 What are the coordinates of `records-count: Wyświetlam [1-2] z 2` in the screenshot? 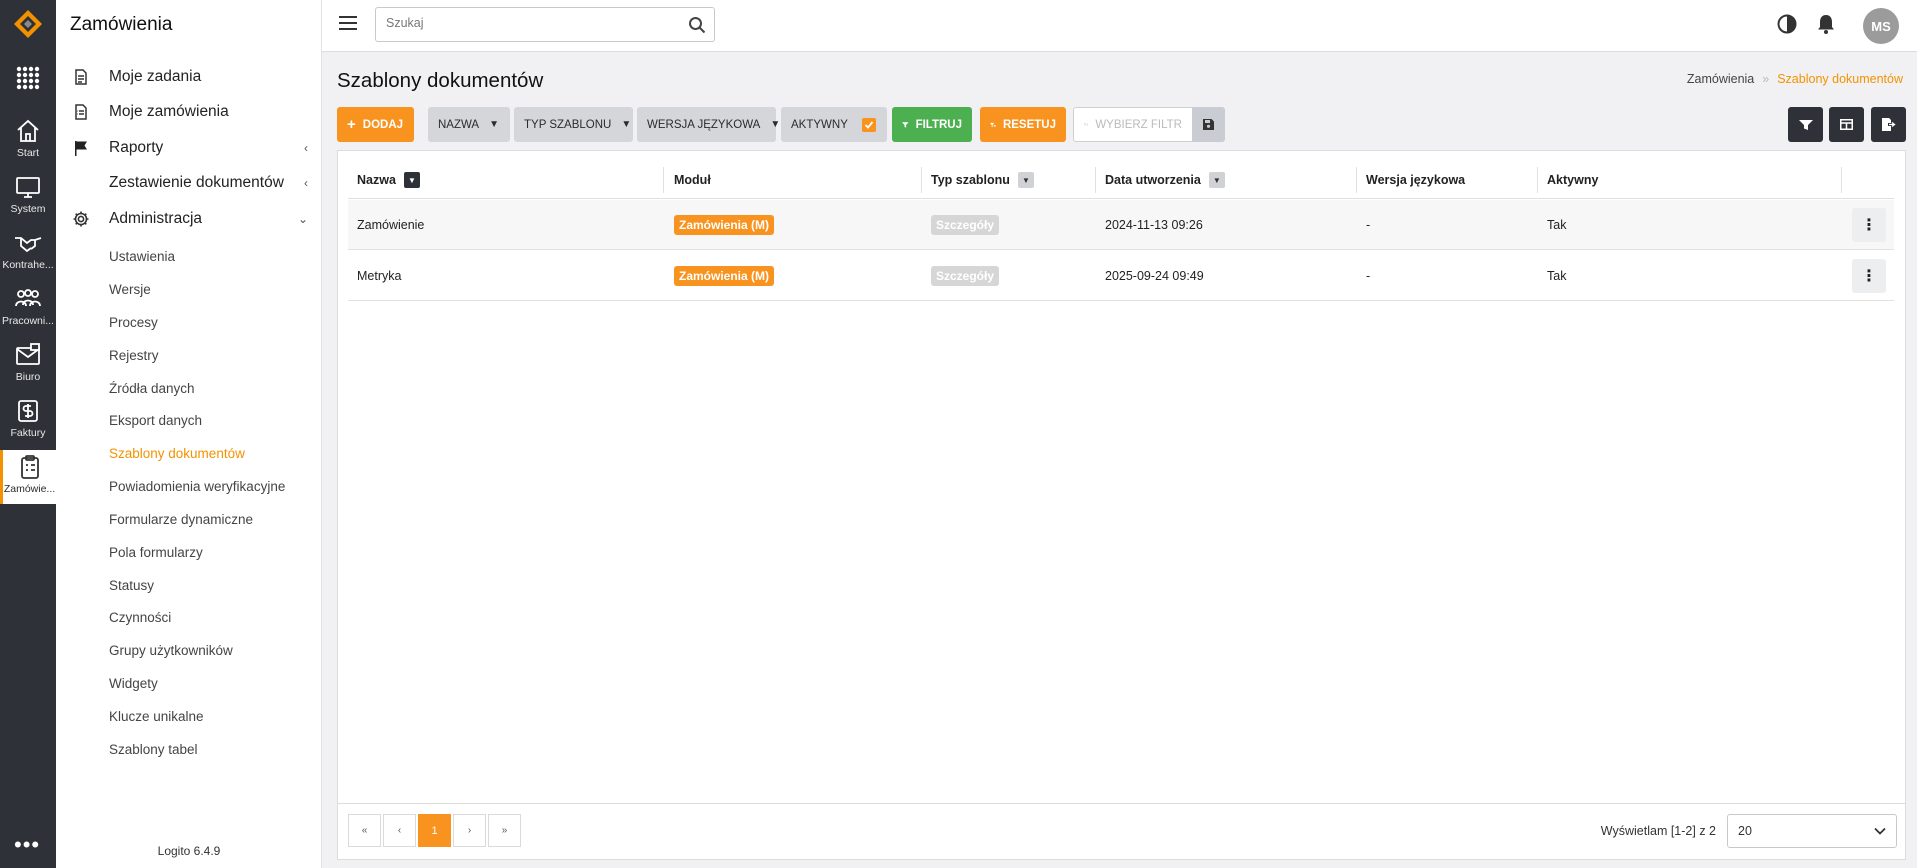 It's located at (1658, 831).